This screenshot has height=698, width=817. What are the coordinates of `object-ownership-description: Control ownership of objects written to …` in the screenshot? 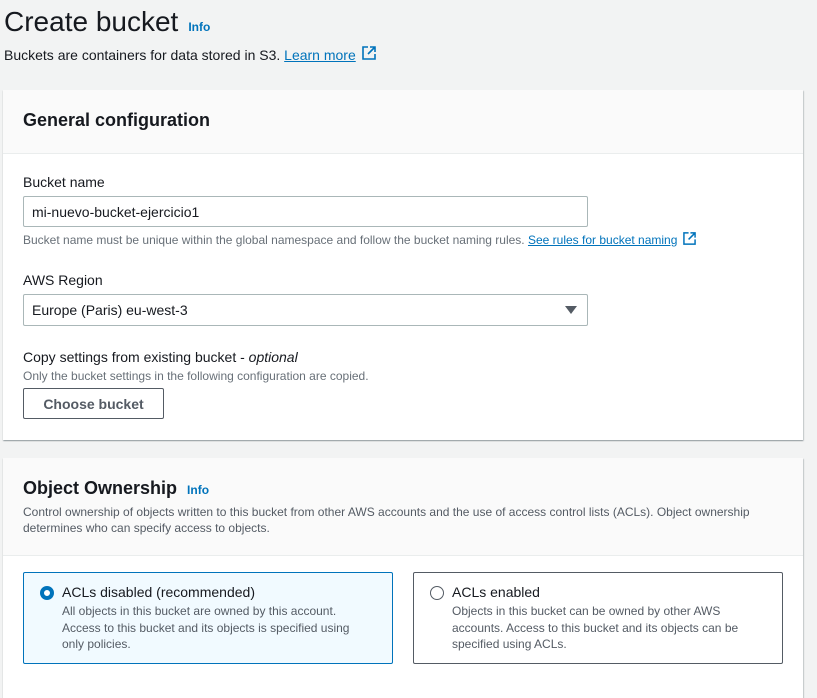 It's located at (386, 520).